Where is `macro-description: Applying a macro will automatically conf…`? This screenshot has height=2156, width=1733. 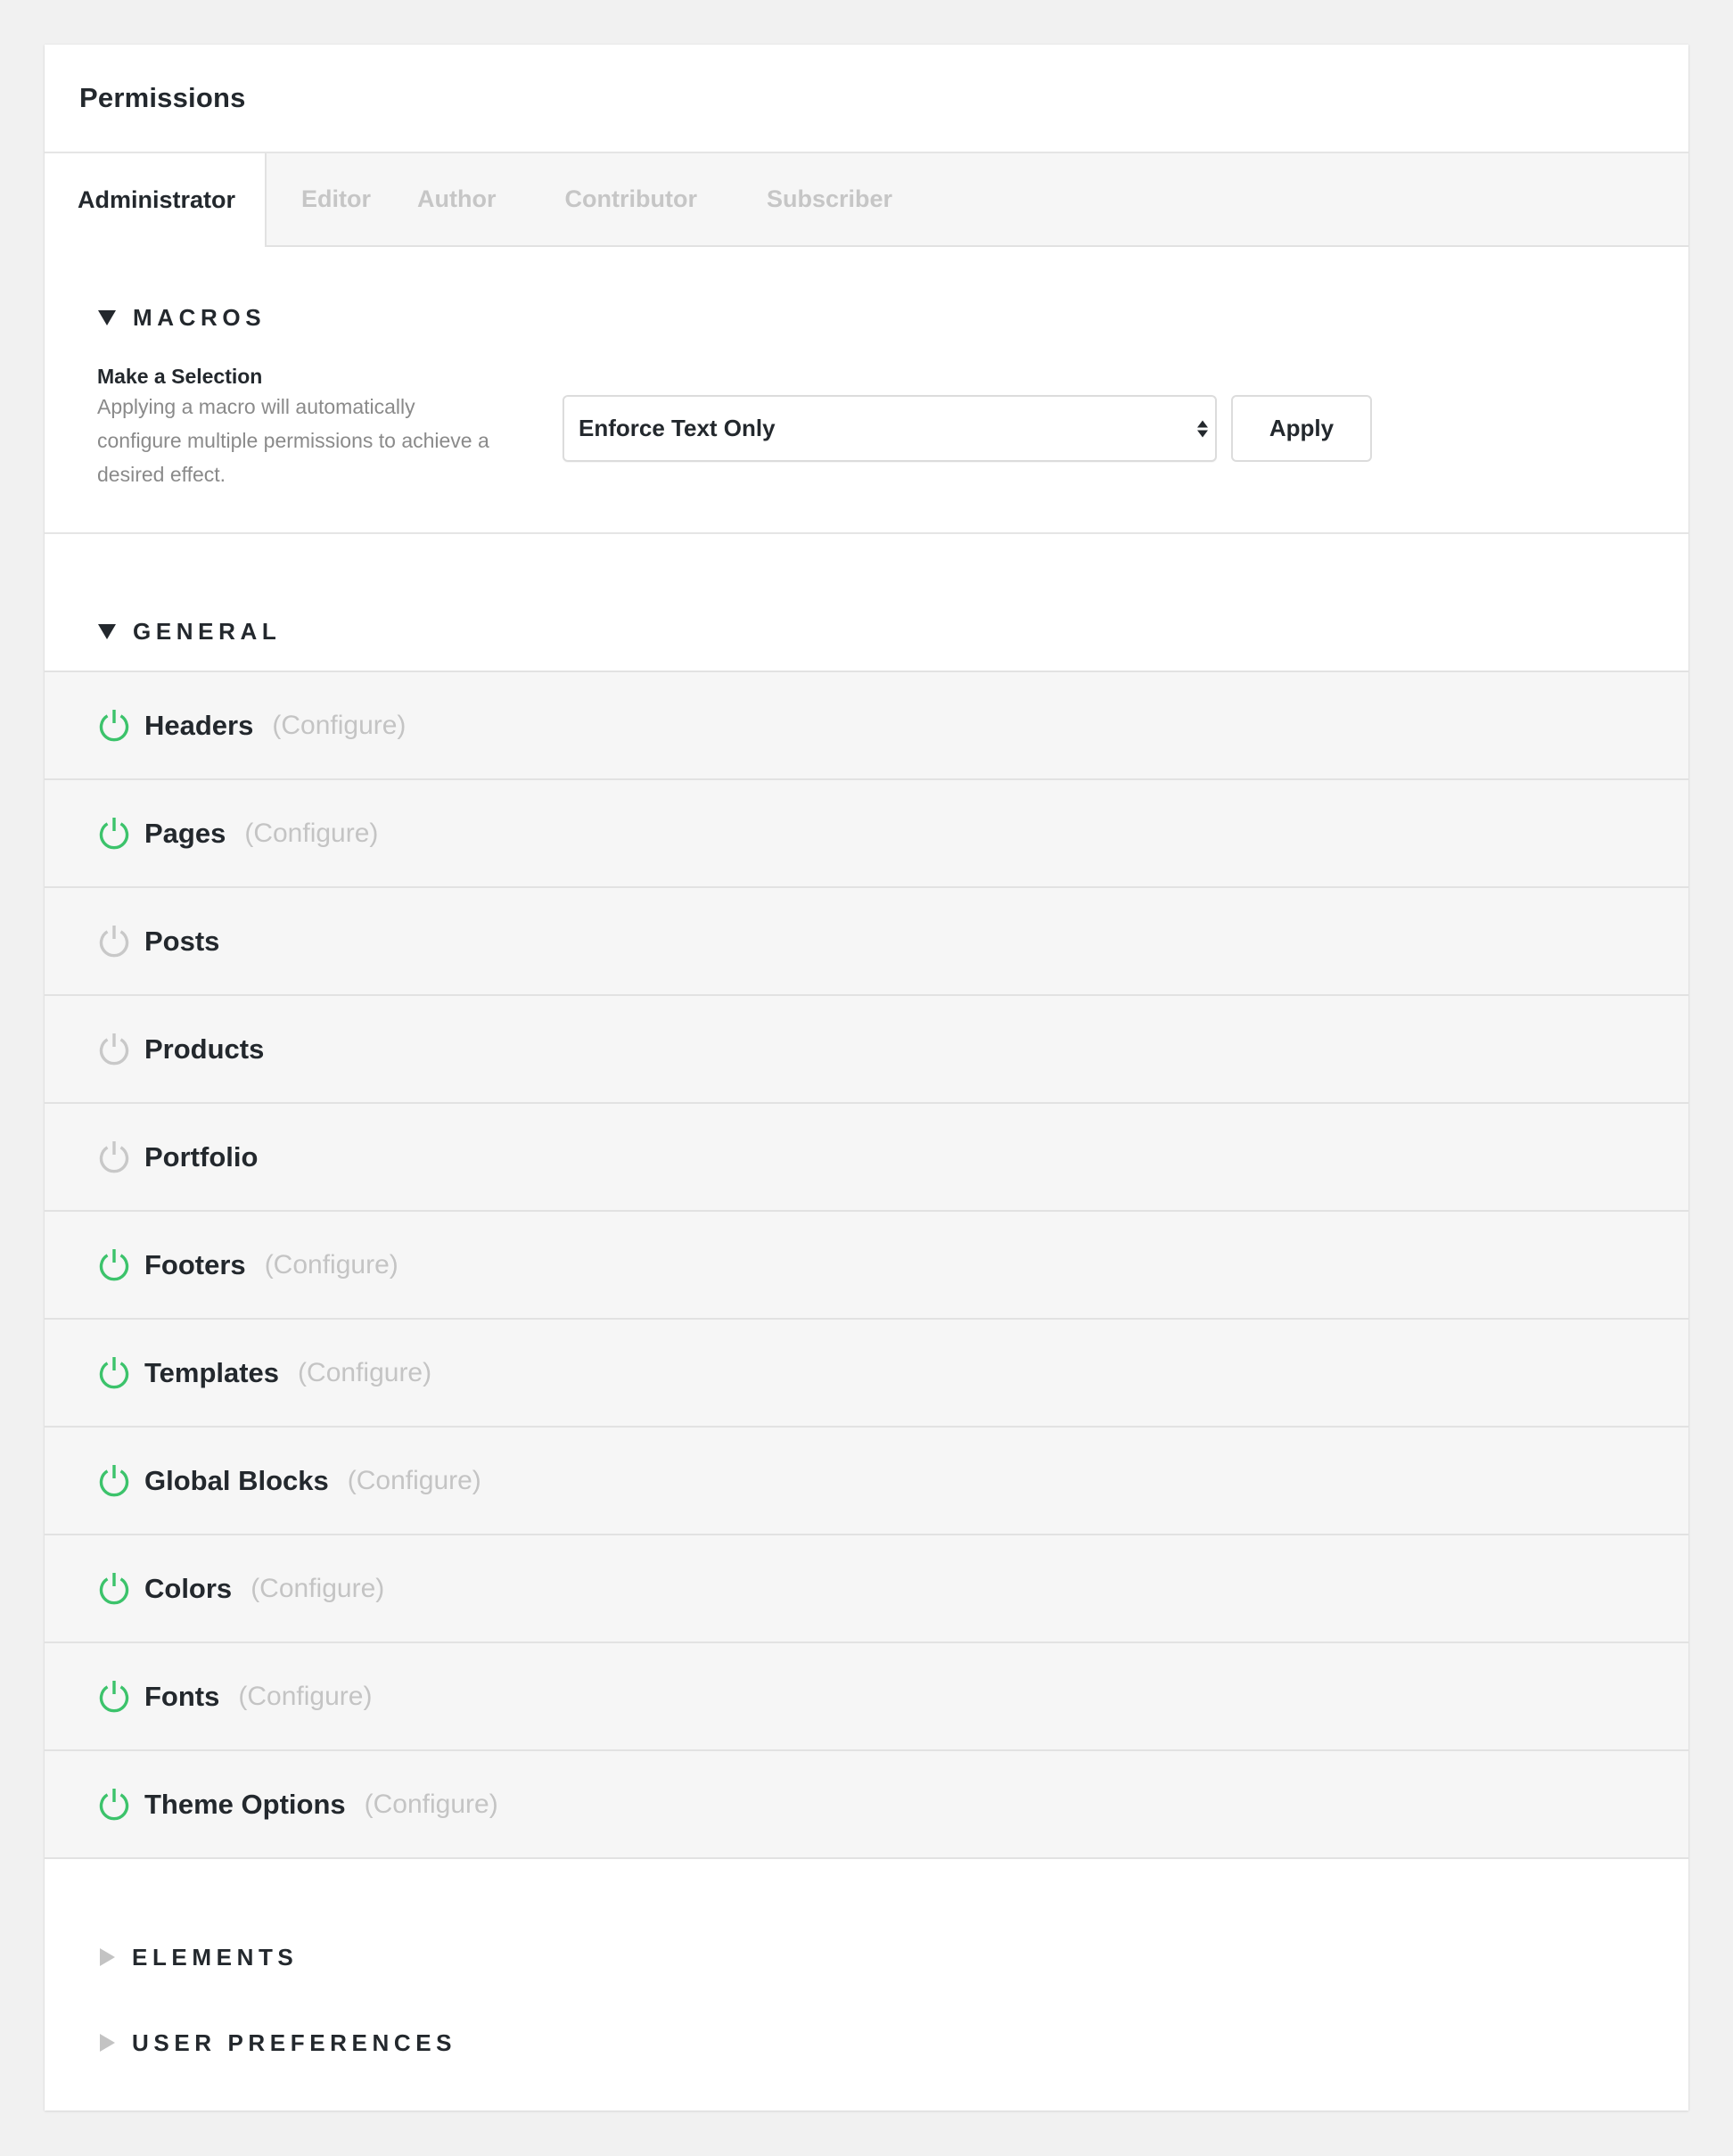
macro-description: Applying a macro will automatically conf… is located at coordinates (293, 440).